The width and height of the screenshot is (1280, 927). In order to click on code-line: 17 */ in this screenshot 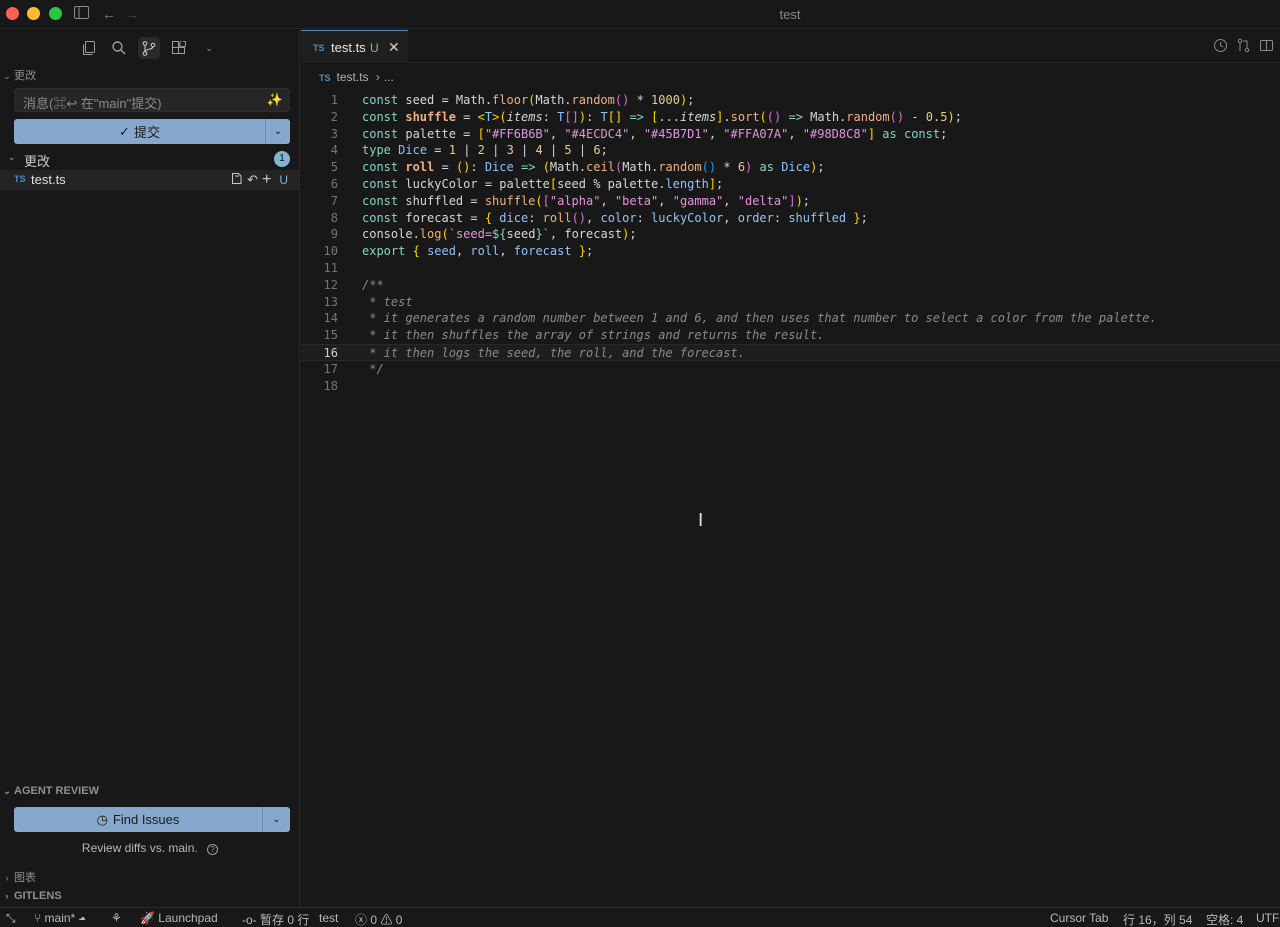, I will do `click(353, 368)`.